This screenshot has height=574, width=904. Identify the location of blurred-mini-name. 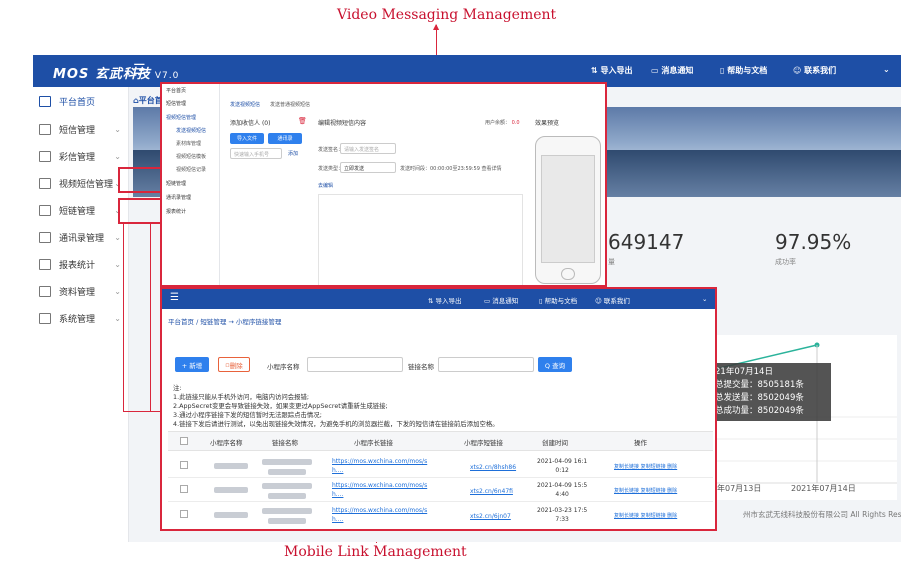
(231, 490).